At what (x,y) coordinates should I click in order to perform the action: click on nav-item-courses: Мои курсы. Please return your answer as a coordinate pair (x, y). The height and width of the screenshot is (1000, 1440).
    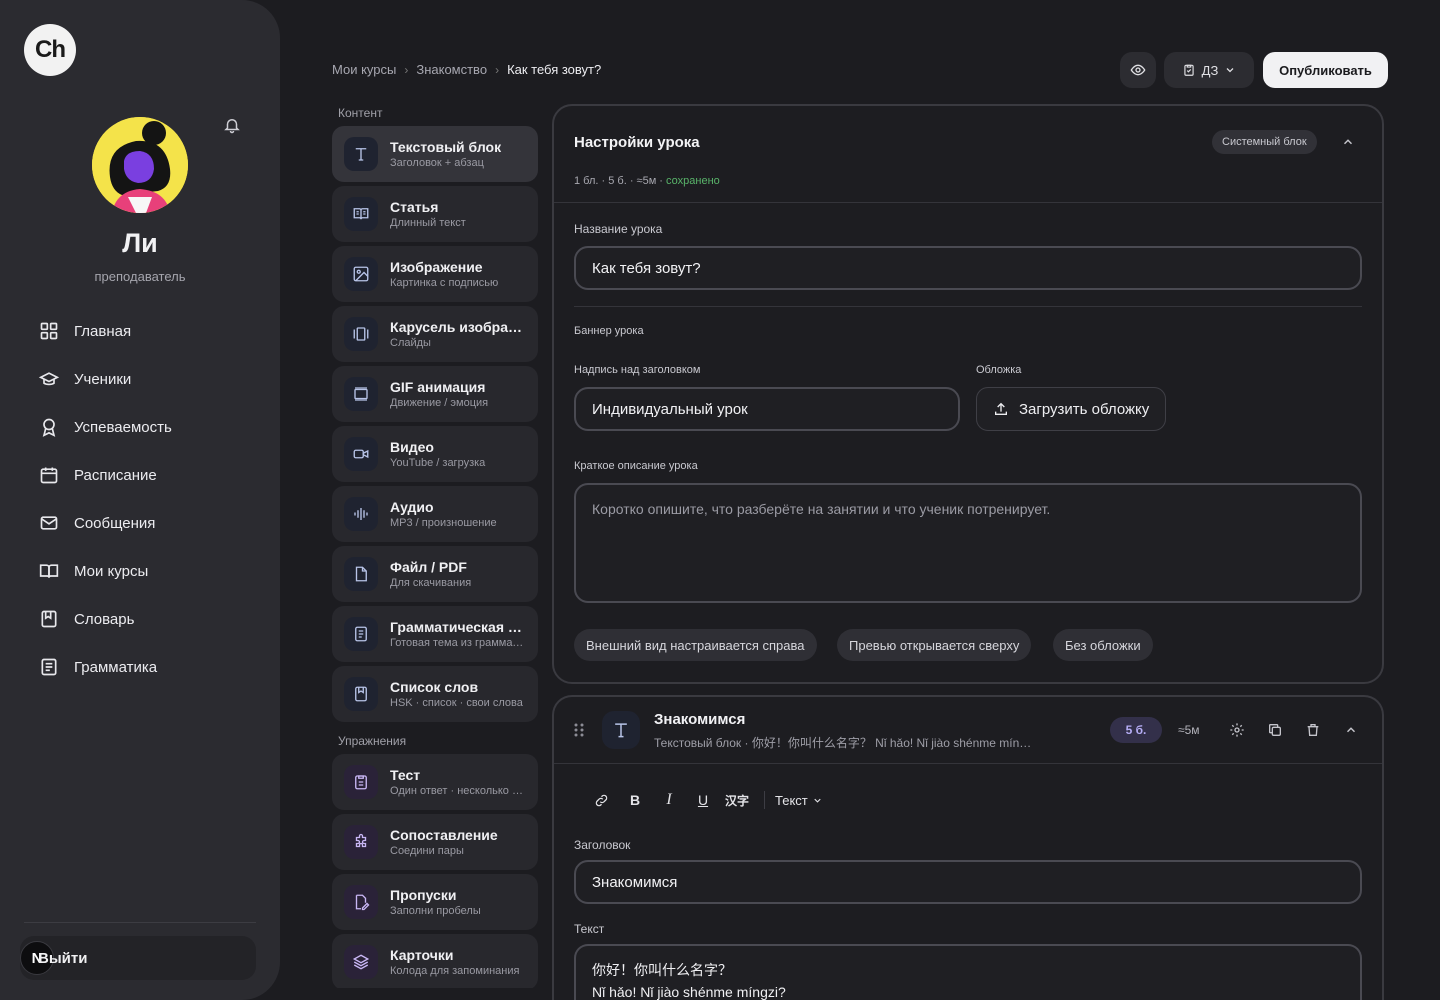
    Looking at the image, I should click on (148, 571).